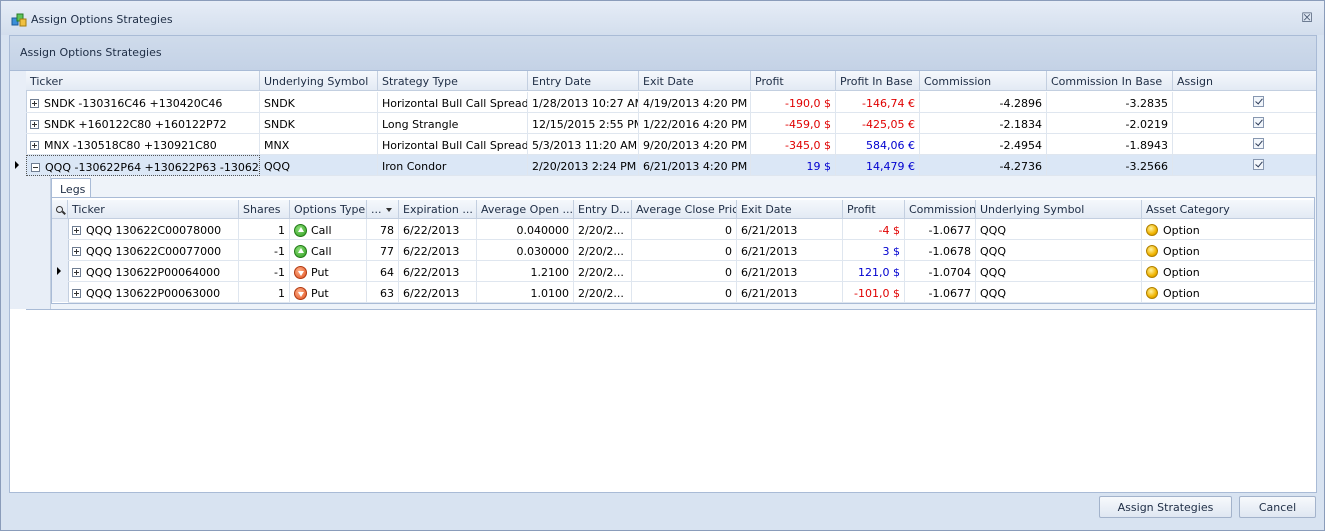  Describe the element at coordinates (983, 81) in the screenshot. I see `column-header-commission: Commission` at that location.